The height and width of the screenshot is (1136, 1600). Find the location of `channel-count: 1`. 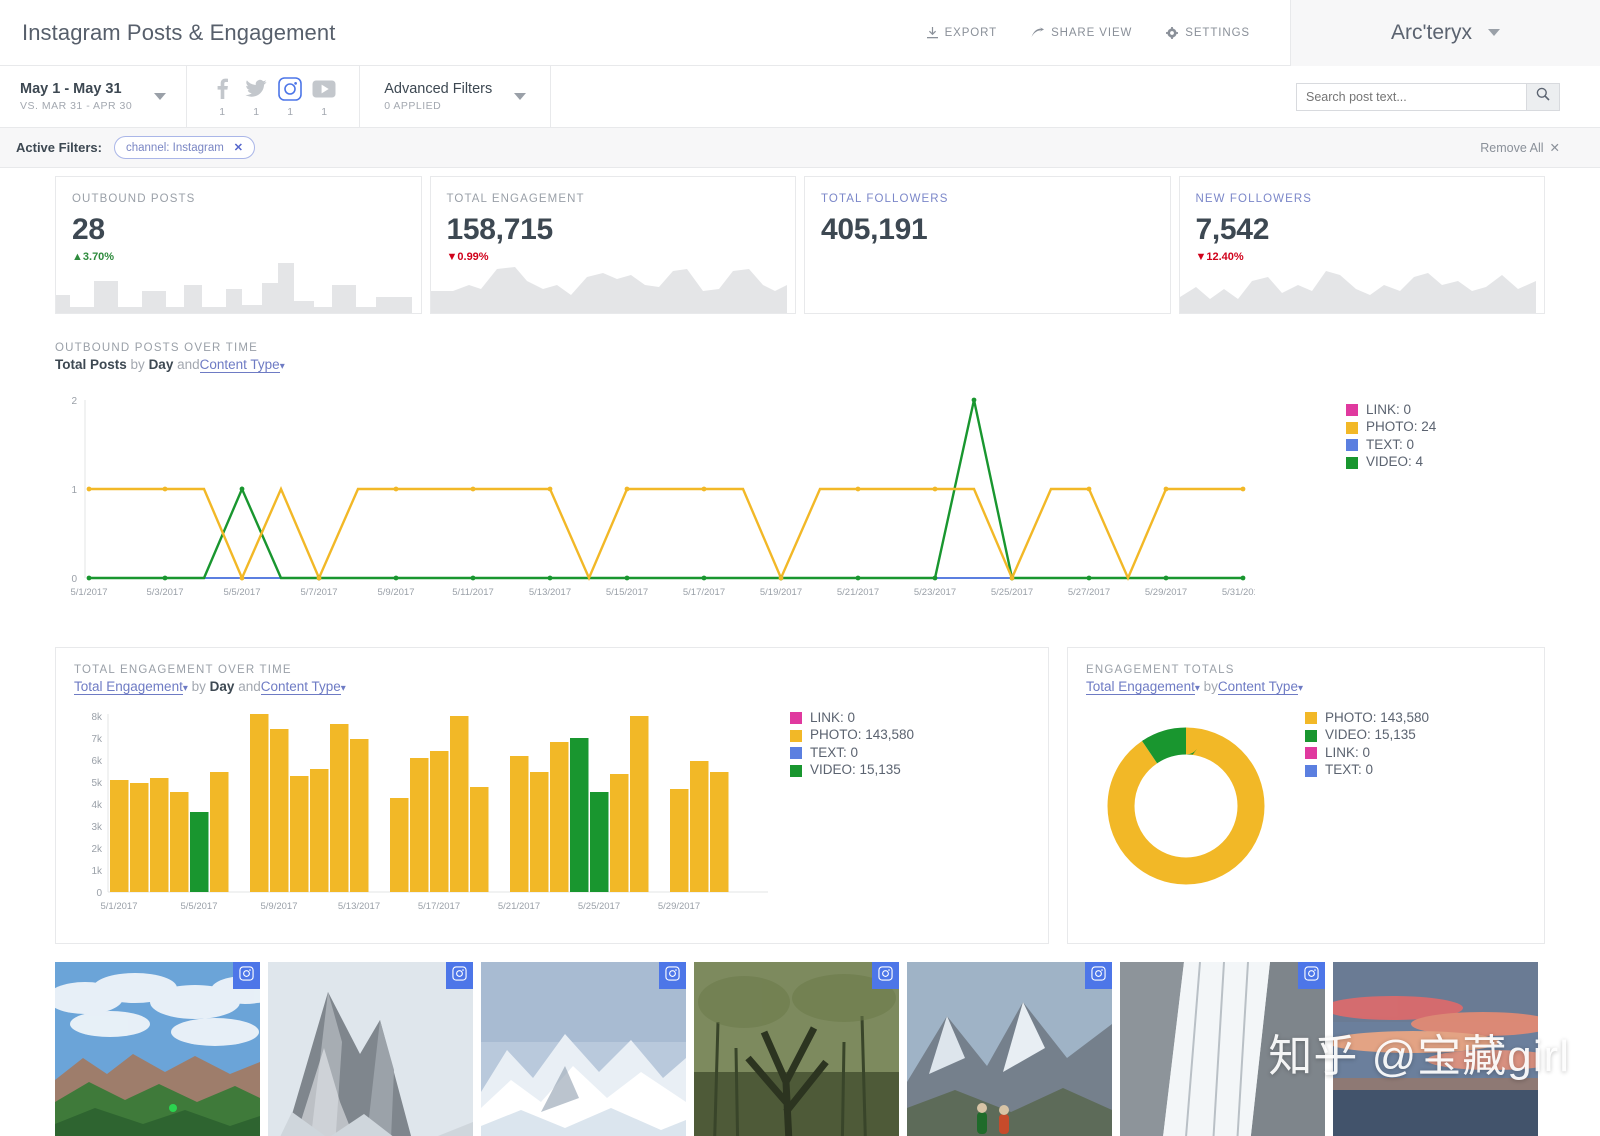

channel-count: 1 is located at coordinates (290, 111).